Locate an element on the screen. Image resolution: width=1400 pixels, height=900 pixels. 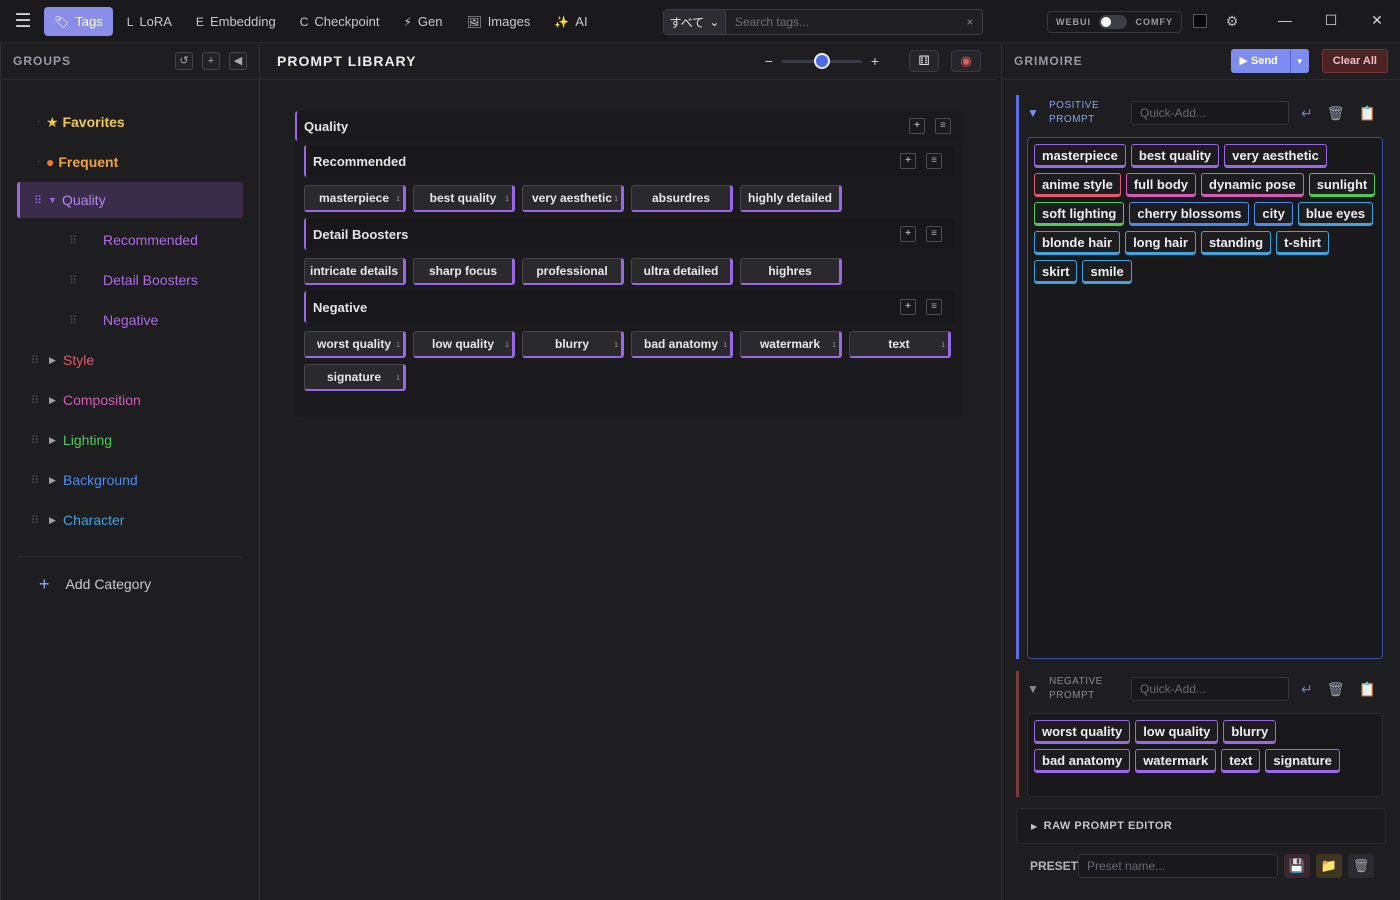
settings-icon: ⚙ is located at coordinates (1232, 21).